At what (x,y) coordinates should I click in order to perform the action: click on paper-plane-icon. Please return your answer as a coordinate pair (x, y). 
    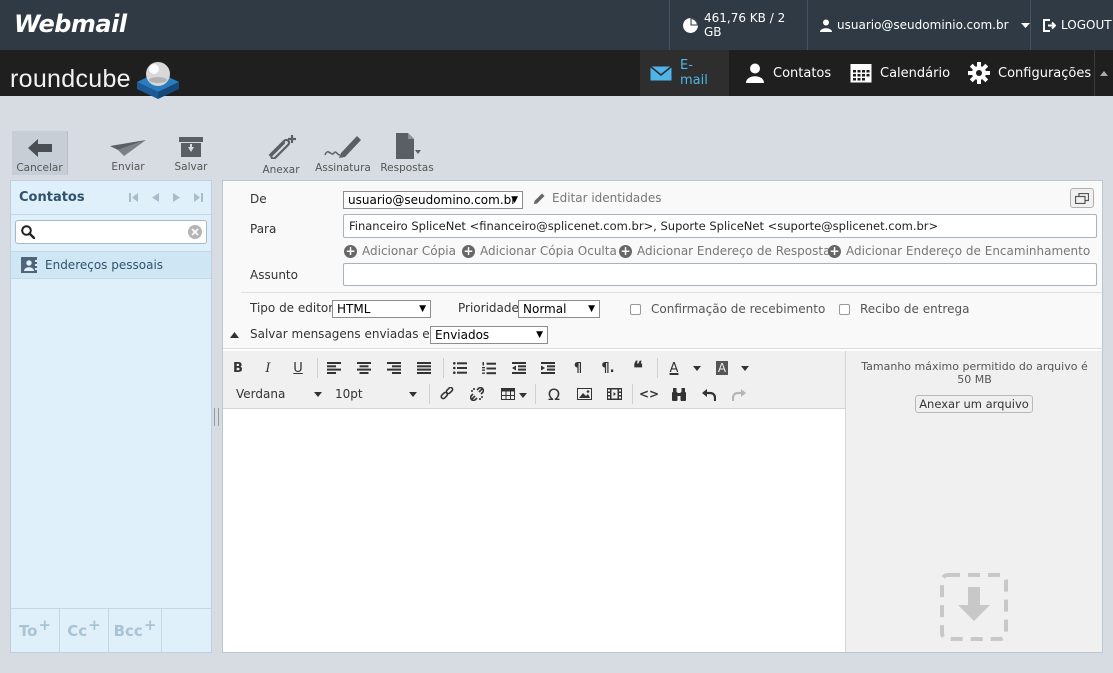
    Looking at the image, I should click on (128, 148).